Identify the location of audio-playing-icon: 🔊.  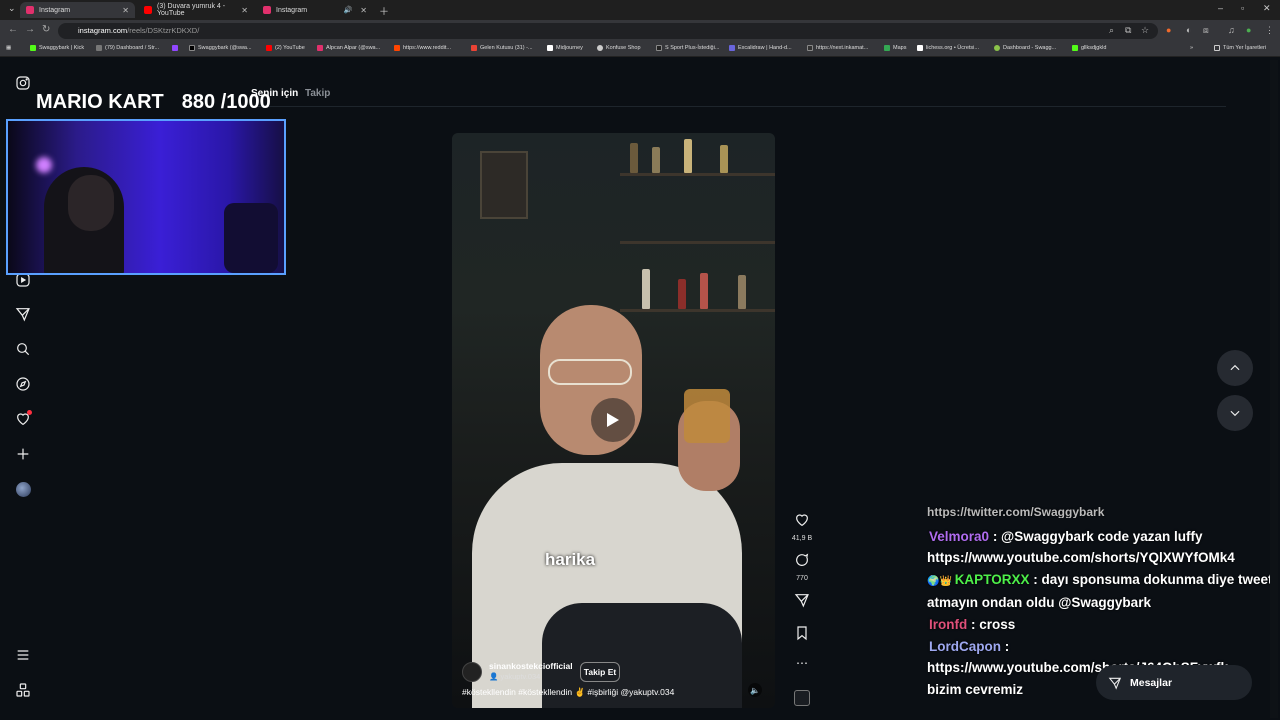
(348, 10).